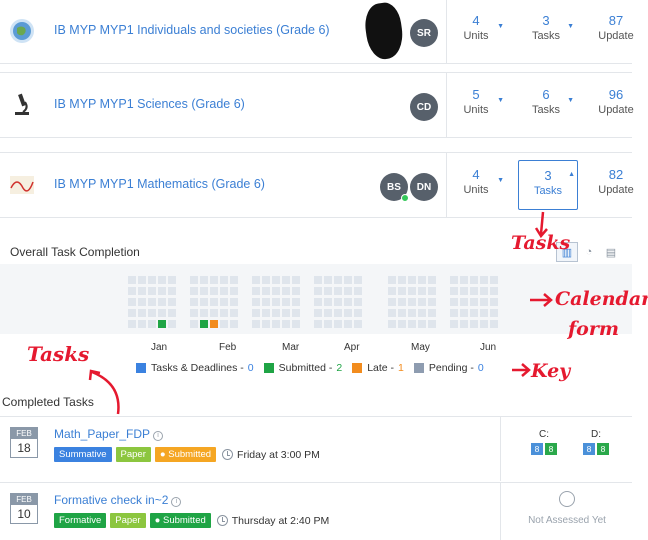 The height and width of the screenshot is (540, 648). What do you see at coordinates (302, 368) in the screenshot?
I see `legend-item-submitted: Submitted -2` at bounding box center [302, 368].